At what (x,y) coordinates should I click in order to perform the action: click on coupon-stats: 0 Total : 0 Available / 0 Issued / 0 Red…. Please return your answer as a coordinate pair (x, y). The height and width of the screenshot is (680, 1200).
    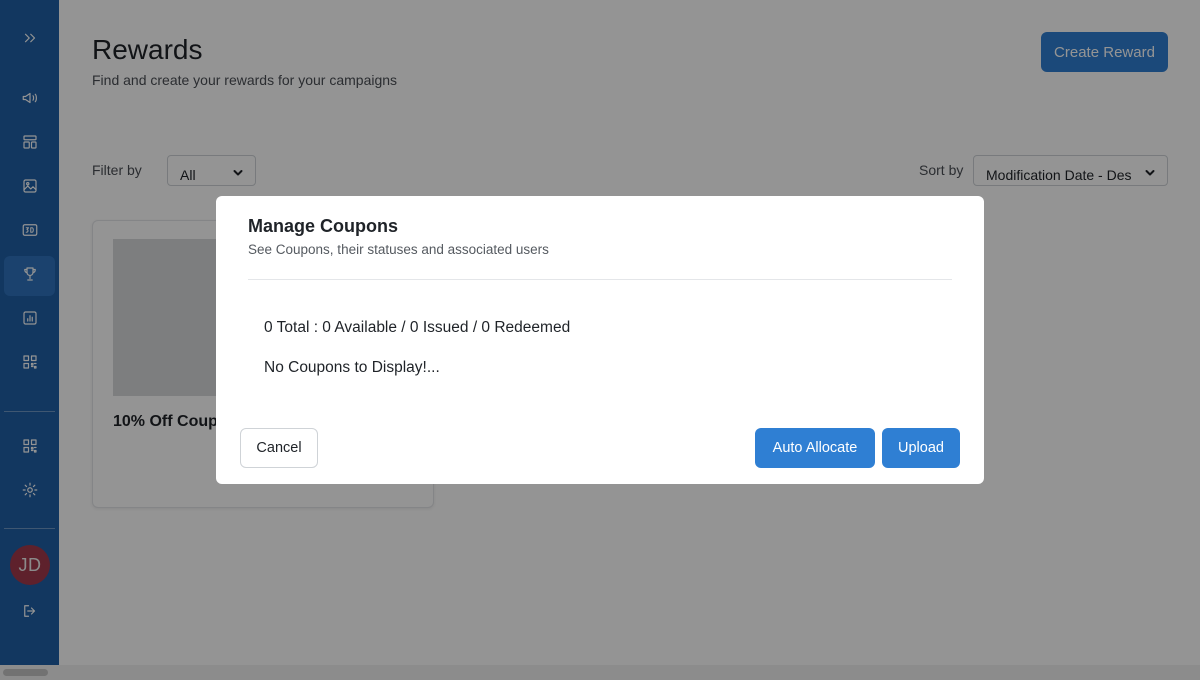
    Looking at the image, I should click on (417, 327).